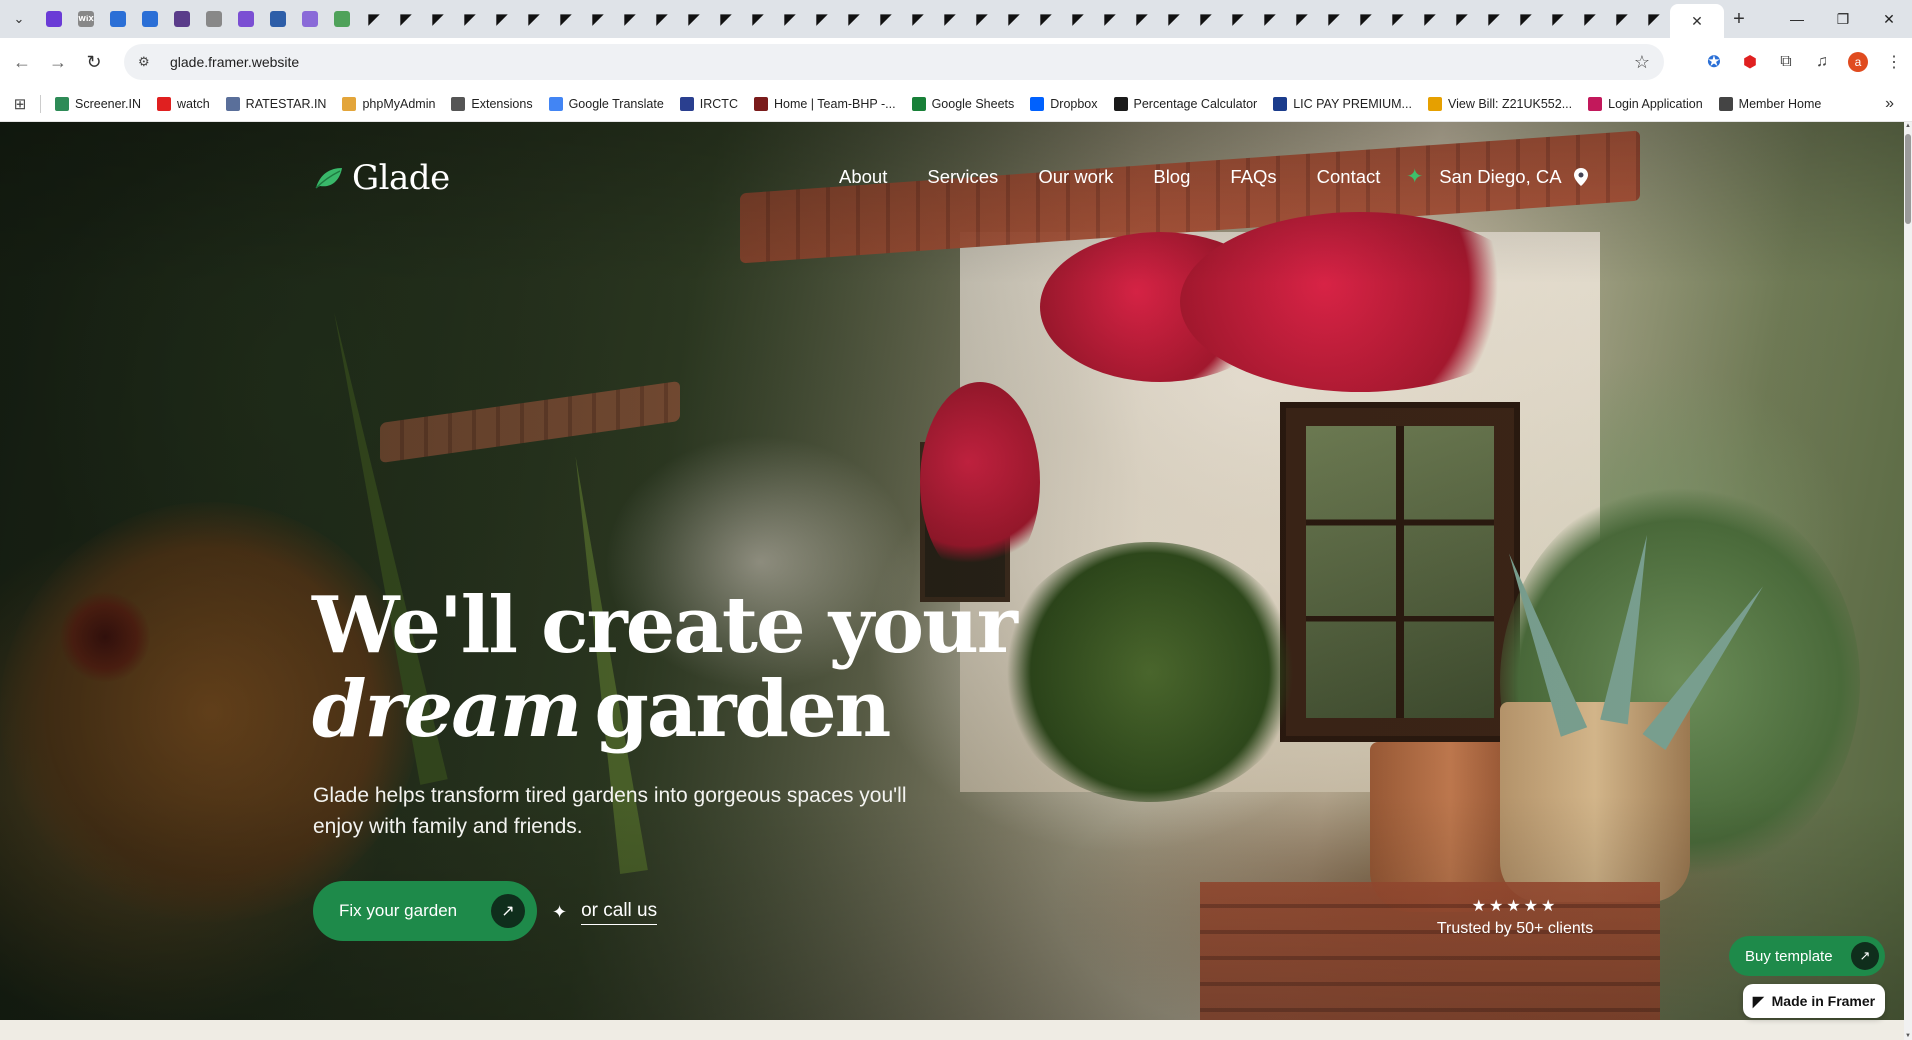 This screenshot has height=1040, width=1912. I want to click on extension-icon: ✪, so click(1714, 62).